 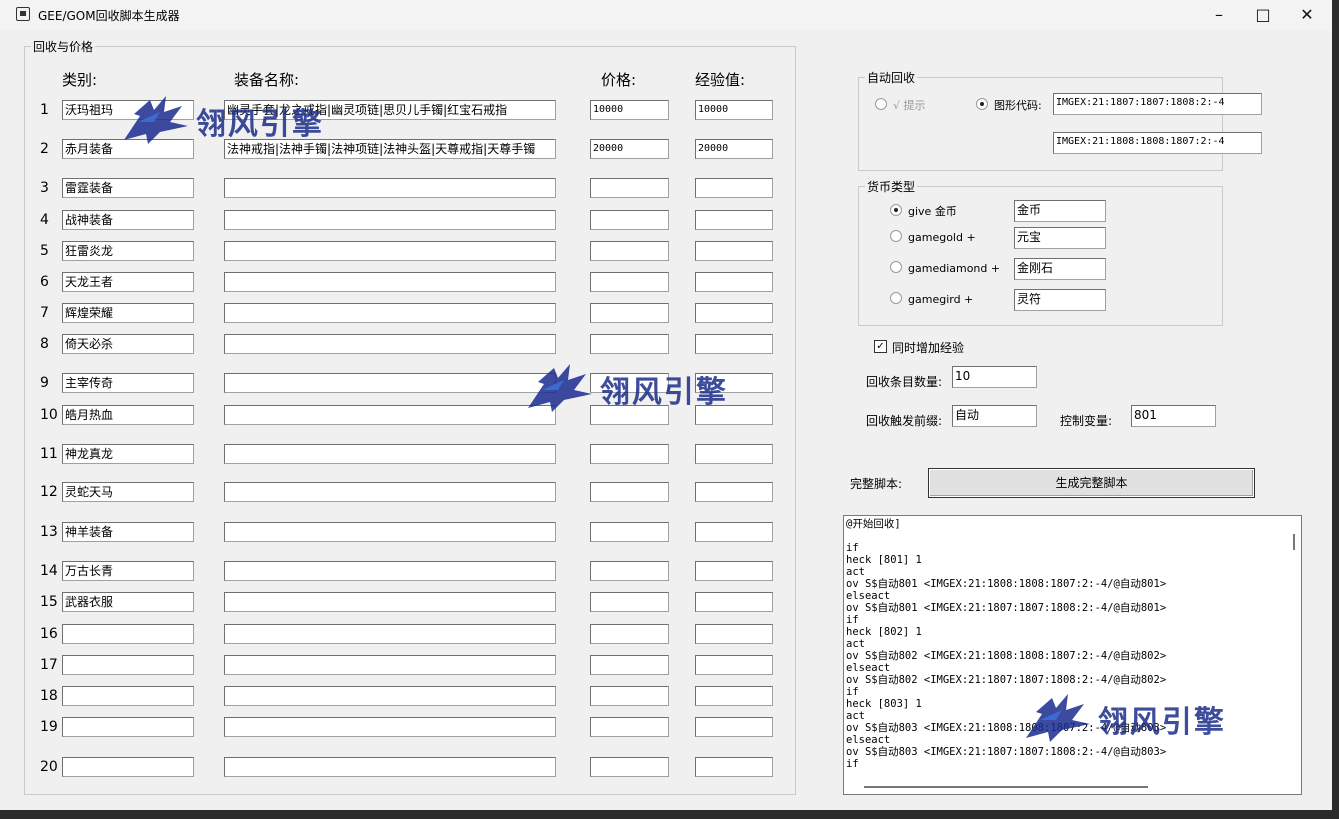 What do you see at coordinates (128, 188) in the screenshot?
I see `category-field: 雷霆装备` at bounding box center [128, 188].